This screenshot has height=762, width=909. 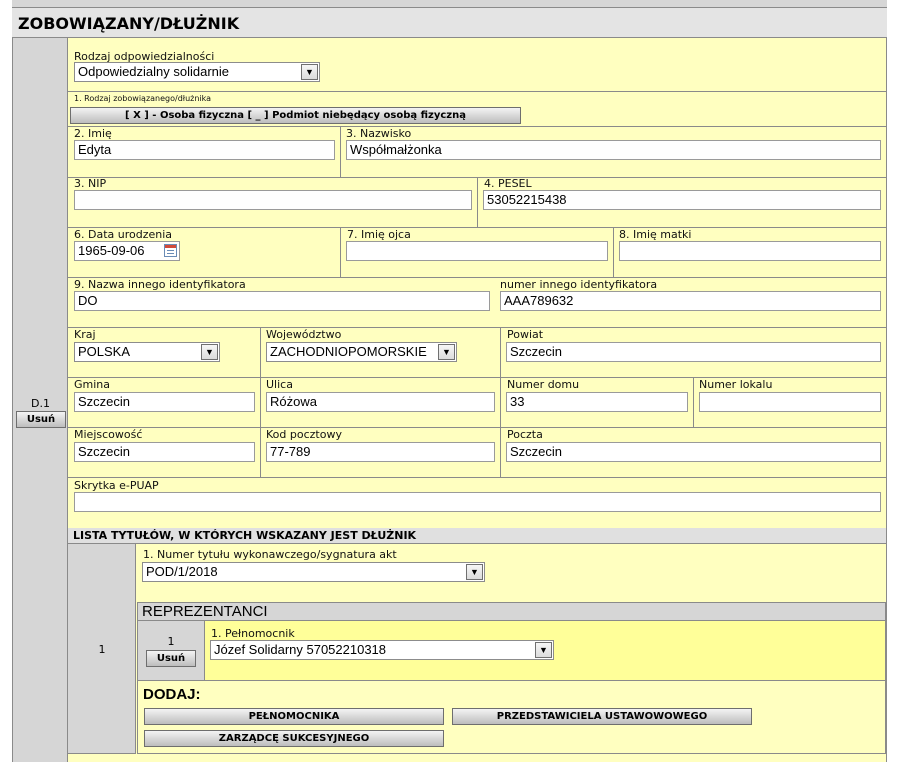 I want to click on attorney-value: Józef Solidarny 57052210318, so click(x=300, y=649).